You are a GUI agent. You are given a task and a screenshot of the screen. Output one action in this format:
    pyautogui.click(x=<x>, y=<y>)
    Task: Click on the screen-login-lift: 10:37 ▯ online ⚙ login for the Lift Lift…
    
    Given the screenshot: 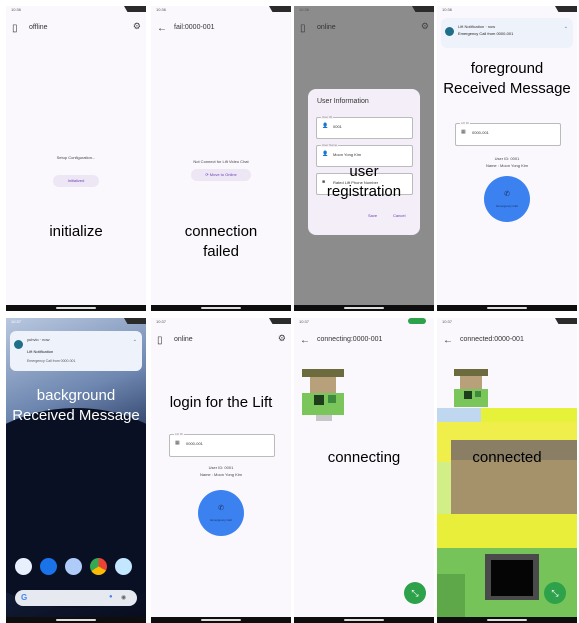 What is the action you would take?
    pyautogui.click(x=221, y=470)
    